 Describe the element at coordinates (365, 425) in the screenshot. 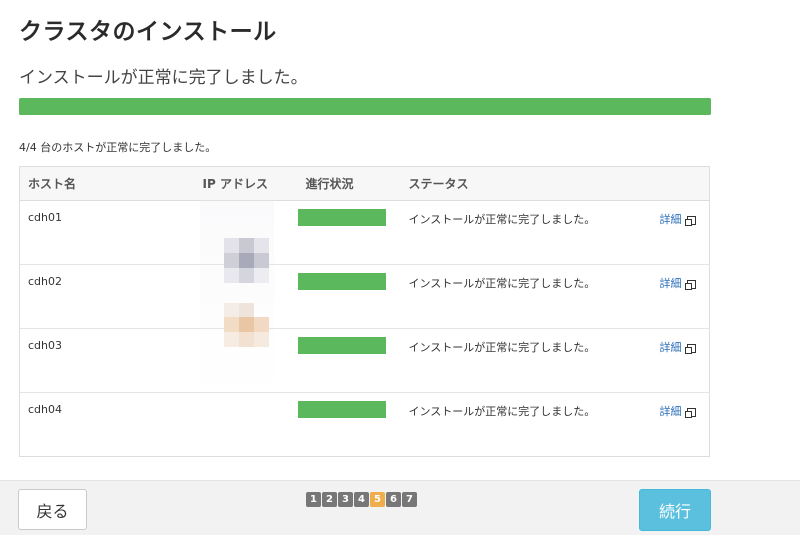

I see `table-row: cdh04 インストールが正常に完了しました。 詳細` at that location.